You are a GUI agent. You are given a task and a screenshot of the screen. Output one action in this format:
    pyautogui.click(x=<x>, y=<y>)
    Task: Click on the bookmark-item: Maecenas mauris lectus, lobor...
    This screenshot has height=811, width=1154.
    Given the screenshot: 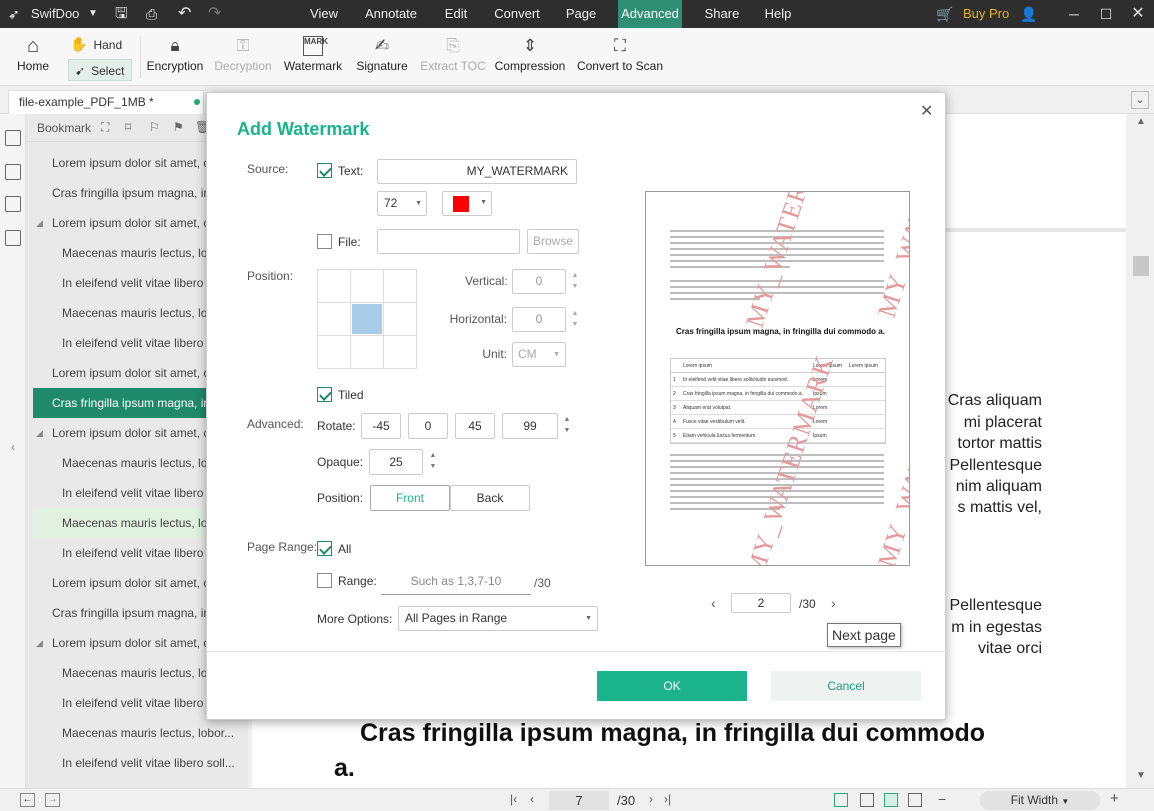 What is the action you would take?
    pyautogui.click(x=139, y=733)
    